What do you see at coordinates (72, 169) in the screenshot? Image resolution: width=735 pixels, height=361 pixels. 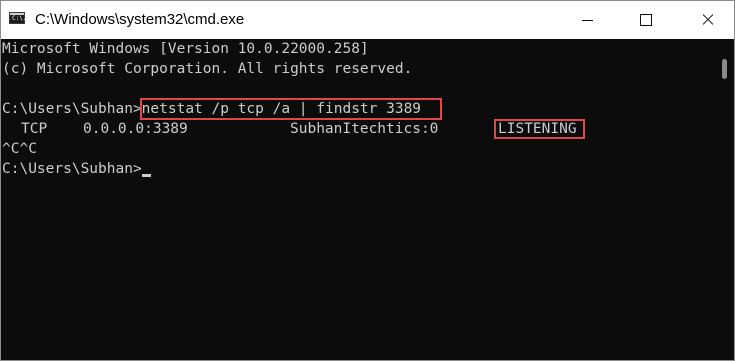 I see `prompt-text: C:\Users\Subhan>` at bounding box center [72, 169].